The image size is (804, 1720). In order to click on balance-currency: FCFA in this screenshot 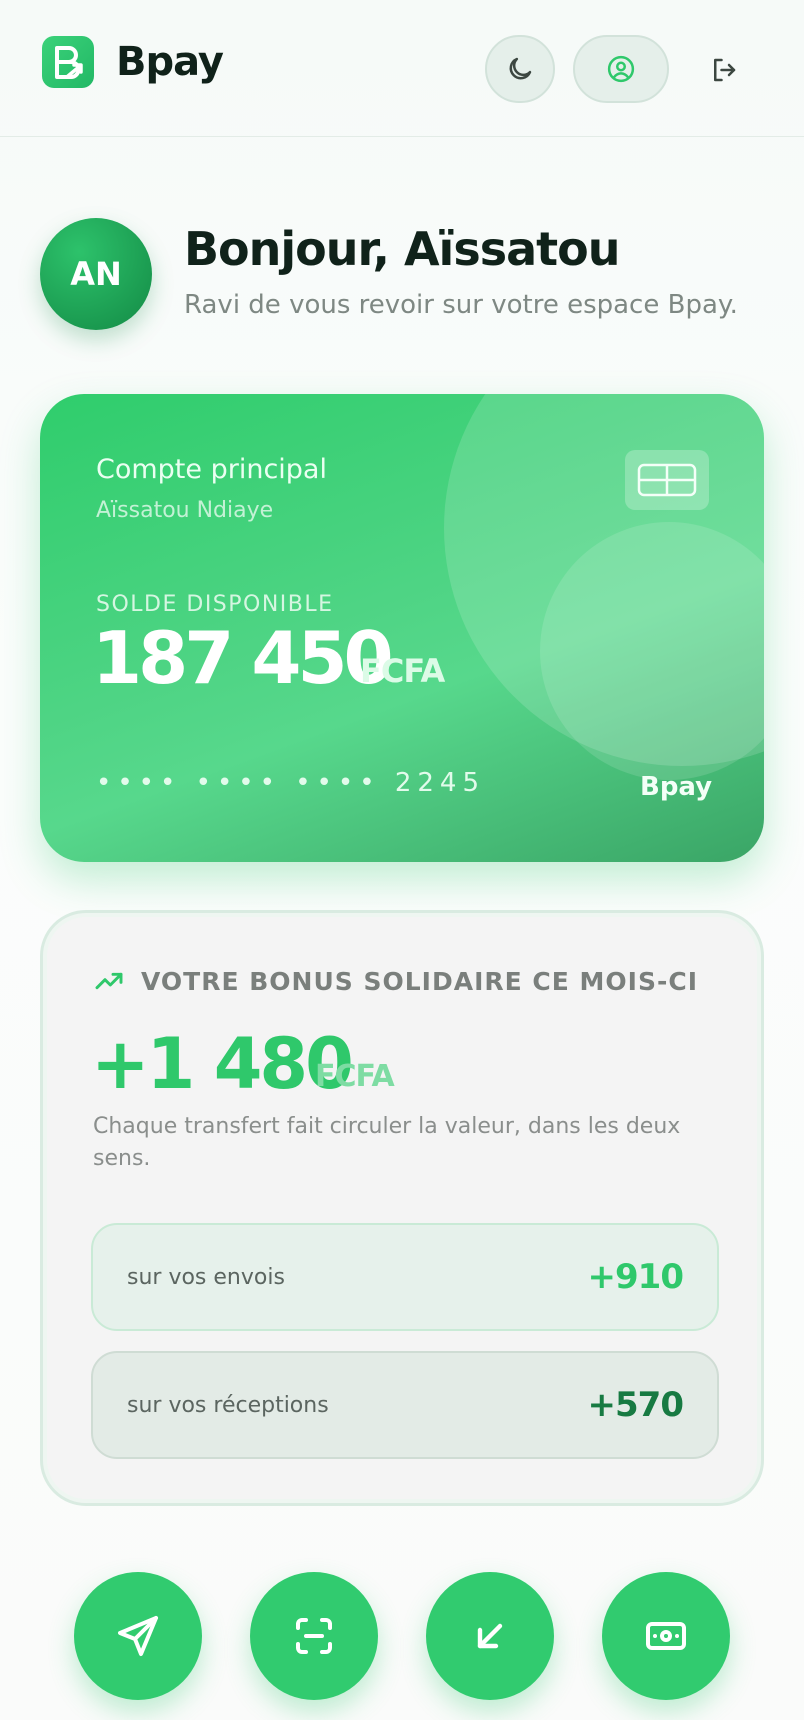, I will do `click(402, 671)`.